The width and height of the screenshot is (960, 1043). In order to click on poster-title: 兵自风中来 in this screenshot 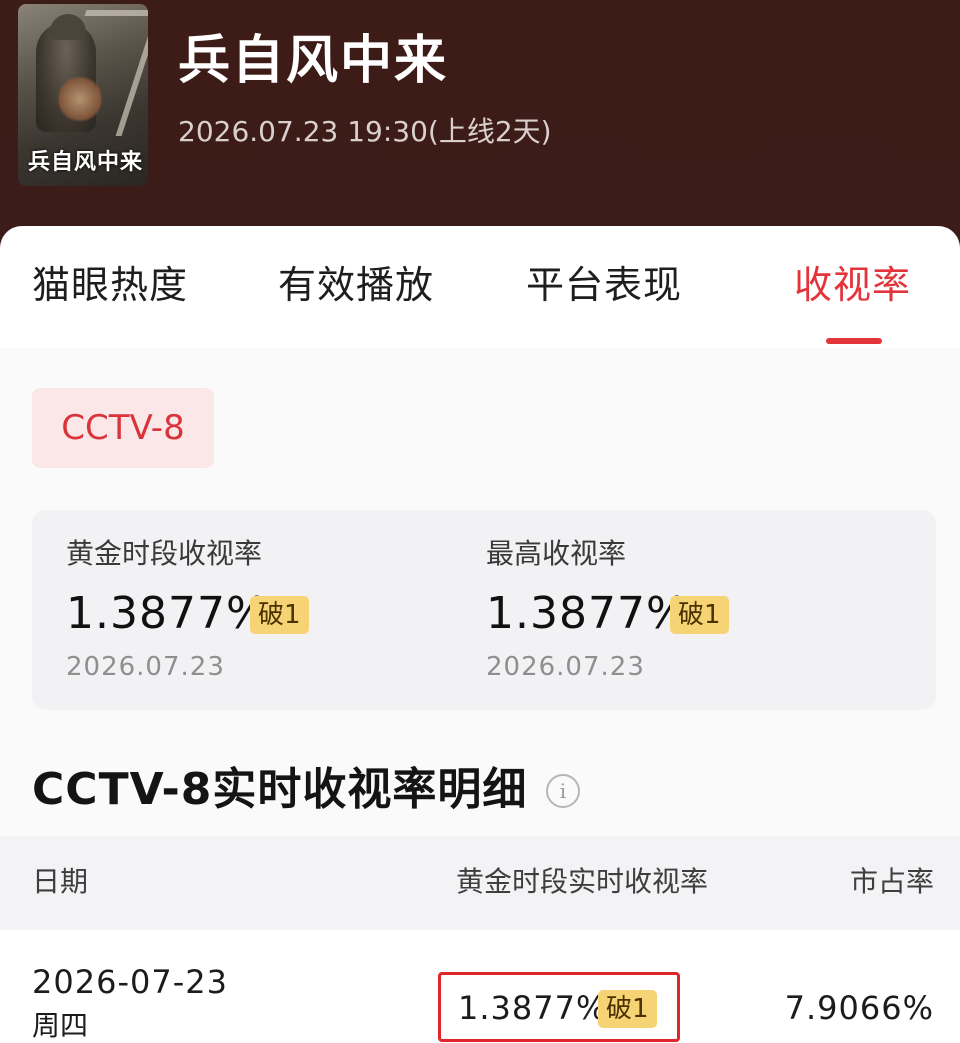, I will do `click(86, 162)`.